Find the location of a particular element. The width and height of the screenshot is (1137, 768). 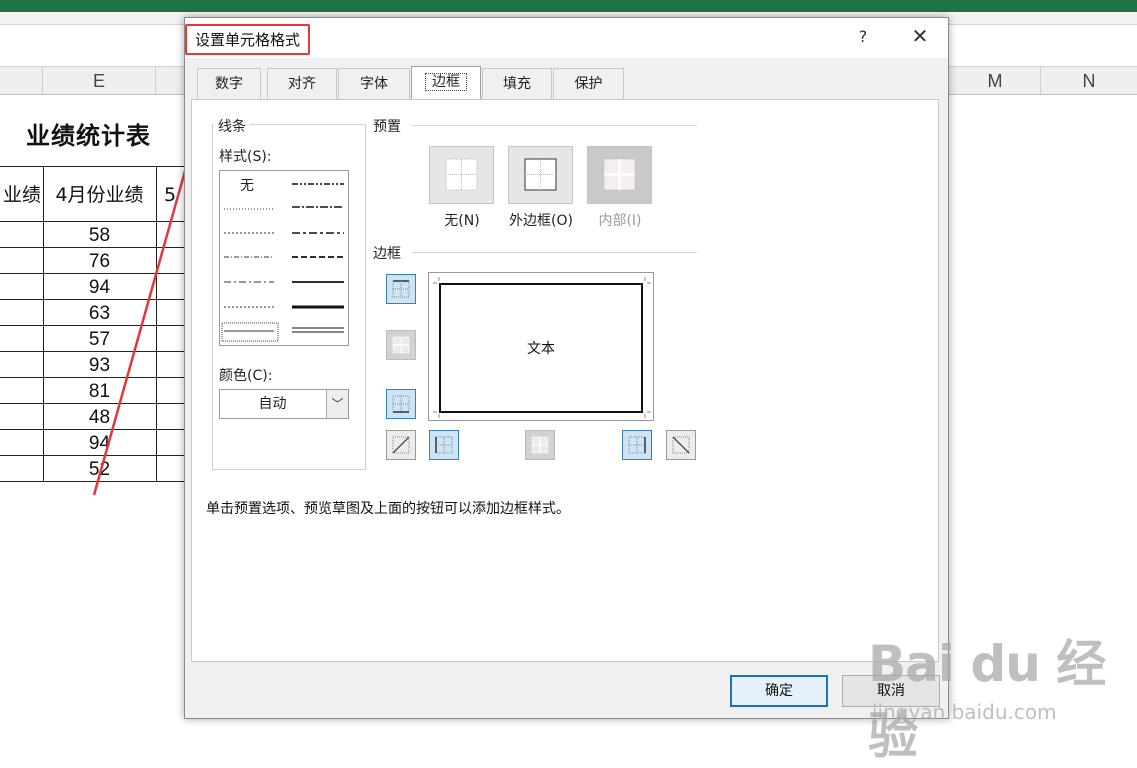

dialog-title-bar: 设置单元格格式 ? ✕ is located at coordinates (566, 38).